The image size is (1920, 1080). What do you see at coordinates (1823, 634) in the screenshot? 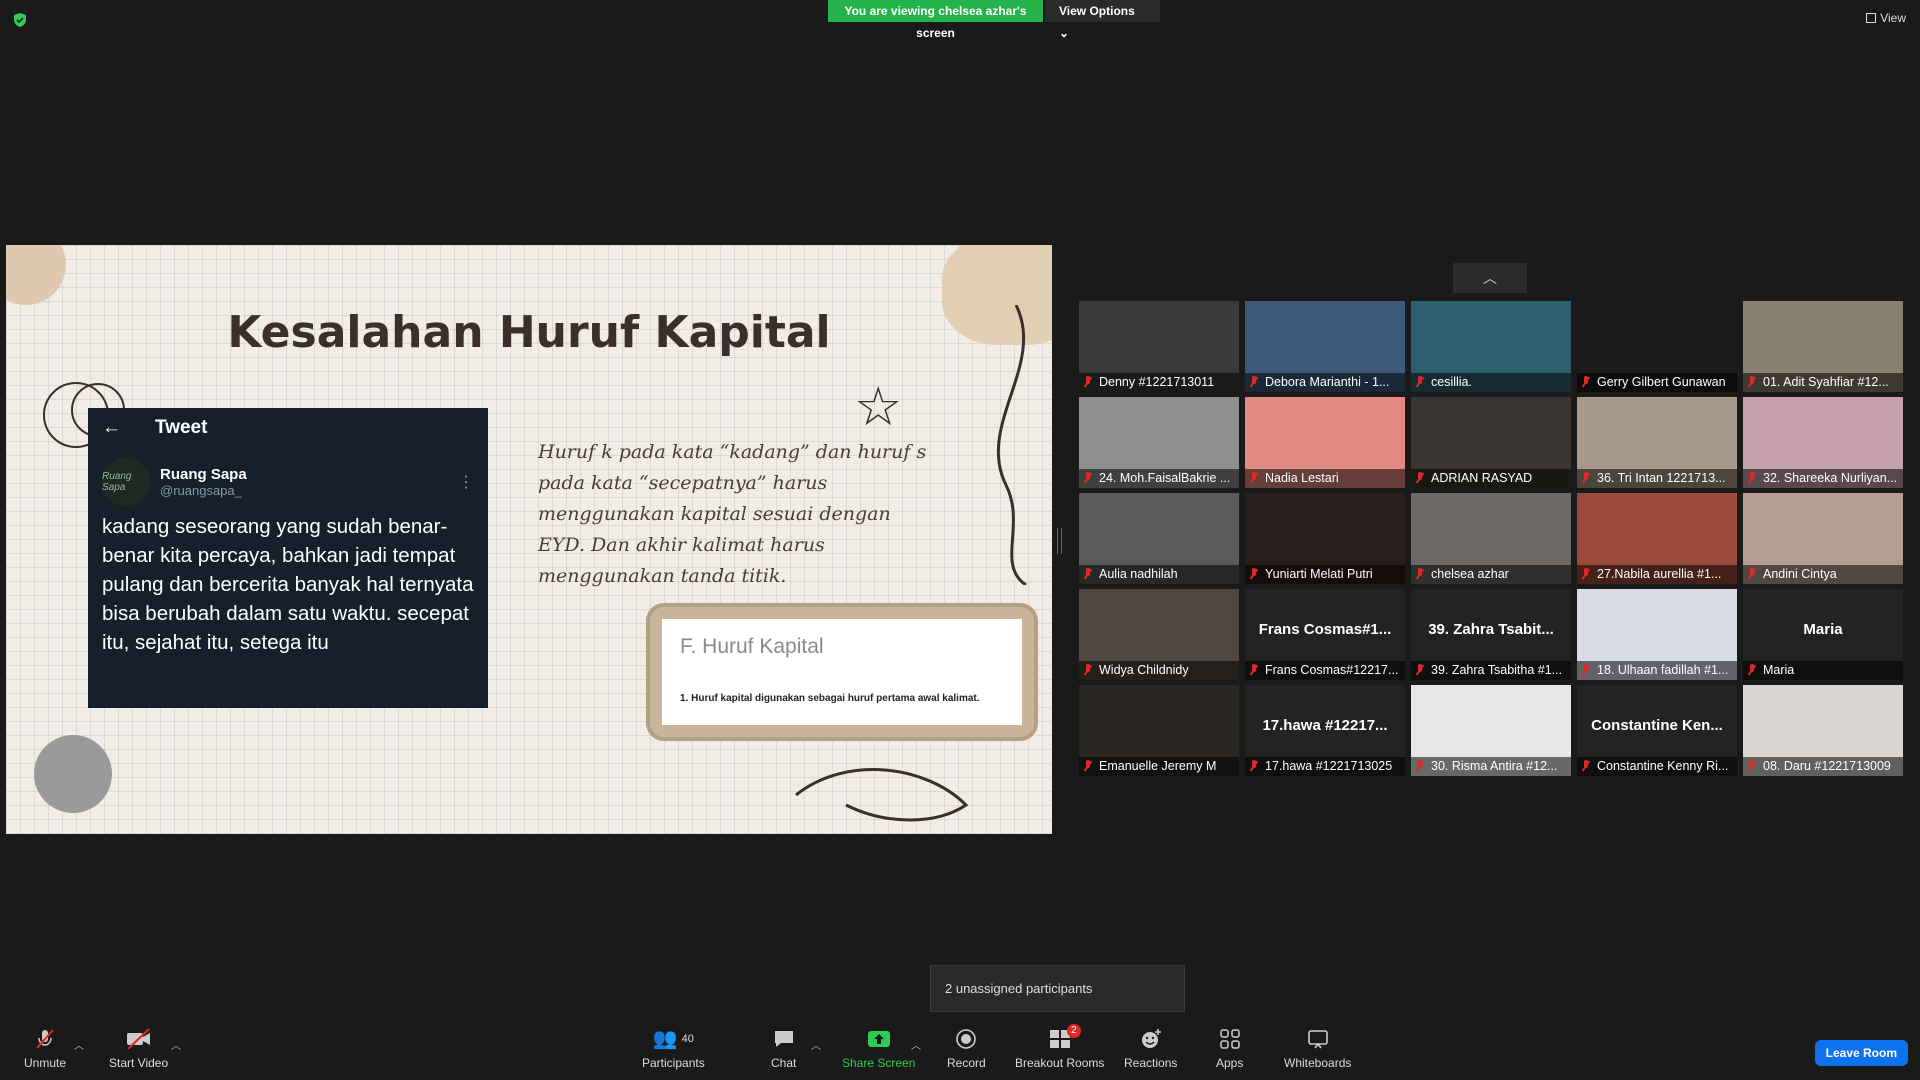
I see `participant-tile: Maria Maria` at bounding box center [1823, 634].